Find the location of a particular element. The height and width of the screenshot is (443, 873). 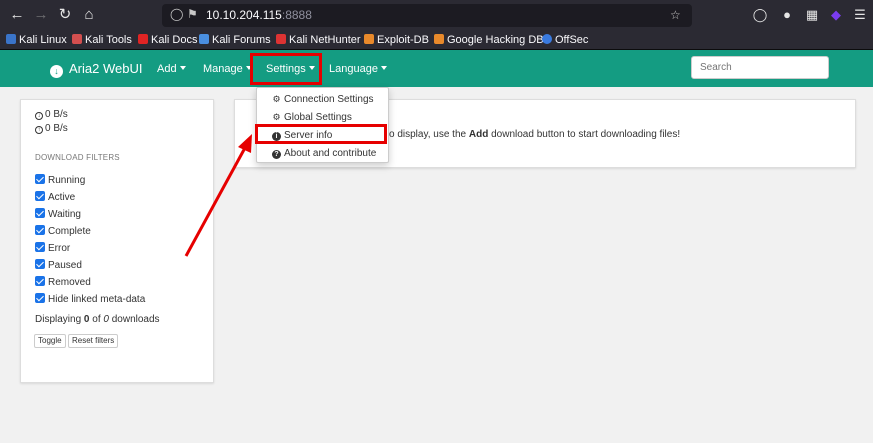

filter-complete: Complete is located at coordinates (63, 231).